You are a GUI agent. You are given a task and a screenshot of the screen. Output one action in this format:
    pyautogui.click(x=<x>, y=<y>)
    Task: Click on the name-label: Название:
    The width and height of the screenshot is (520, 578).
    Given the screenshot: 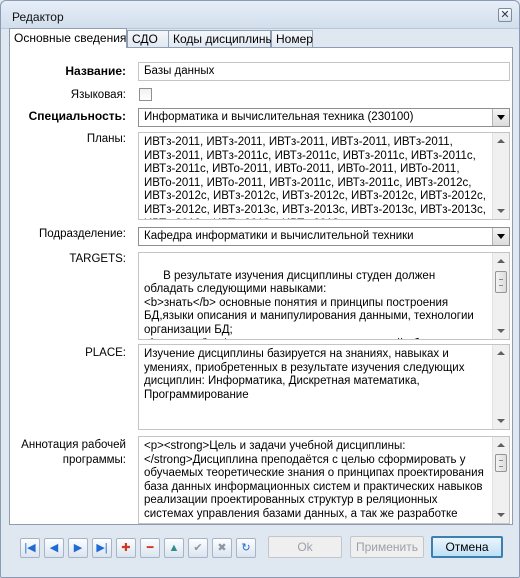 What is the action you would take?
    pyautogui.click(x=95, y=71)
    